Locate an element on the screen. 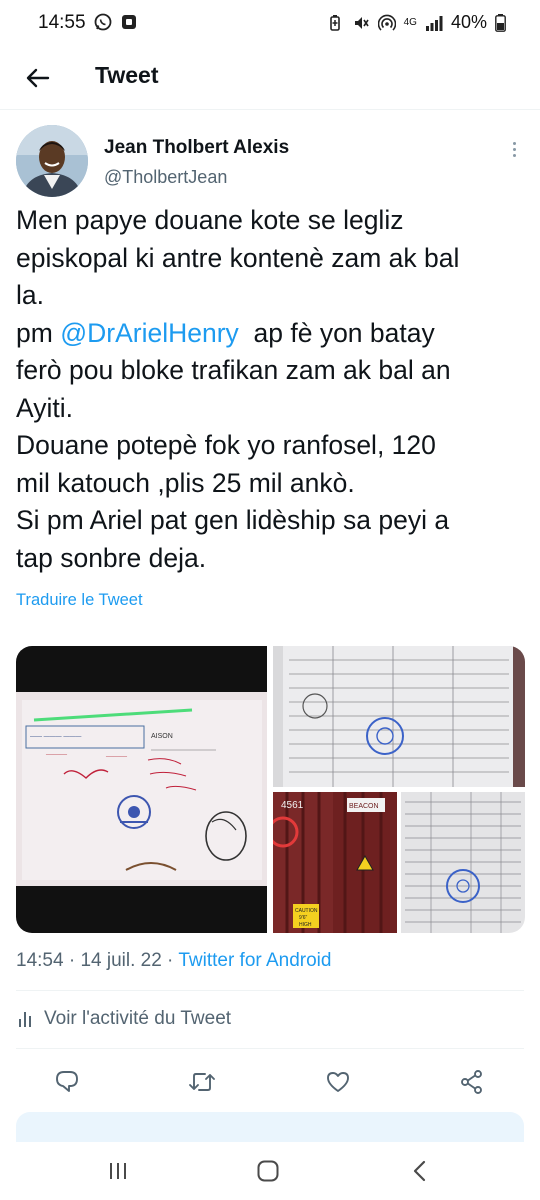  tweet-photo-3: 4561 BEACON CAUTION 9'6" HIGH is located at coordinates (335, 862).